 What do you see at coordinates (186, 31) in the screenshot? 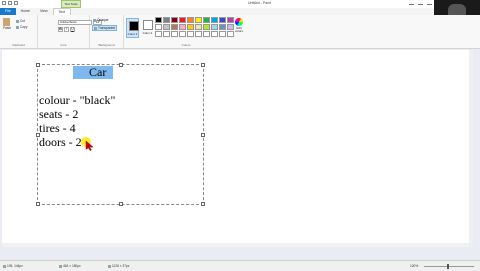
I see `colors-group: Colors` at bounding box center [186, 31].